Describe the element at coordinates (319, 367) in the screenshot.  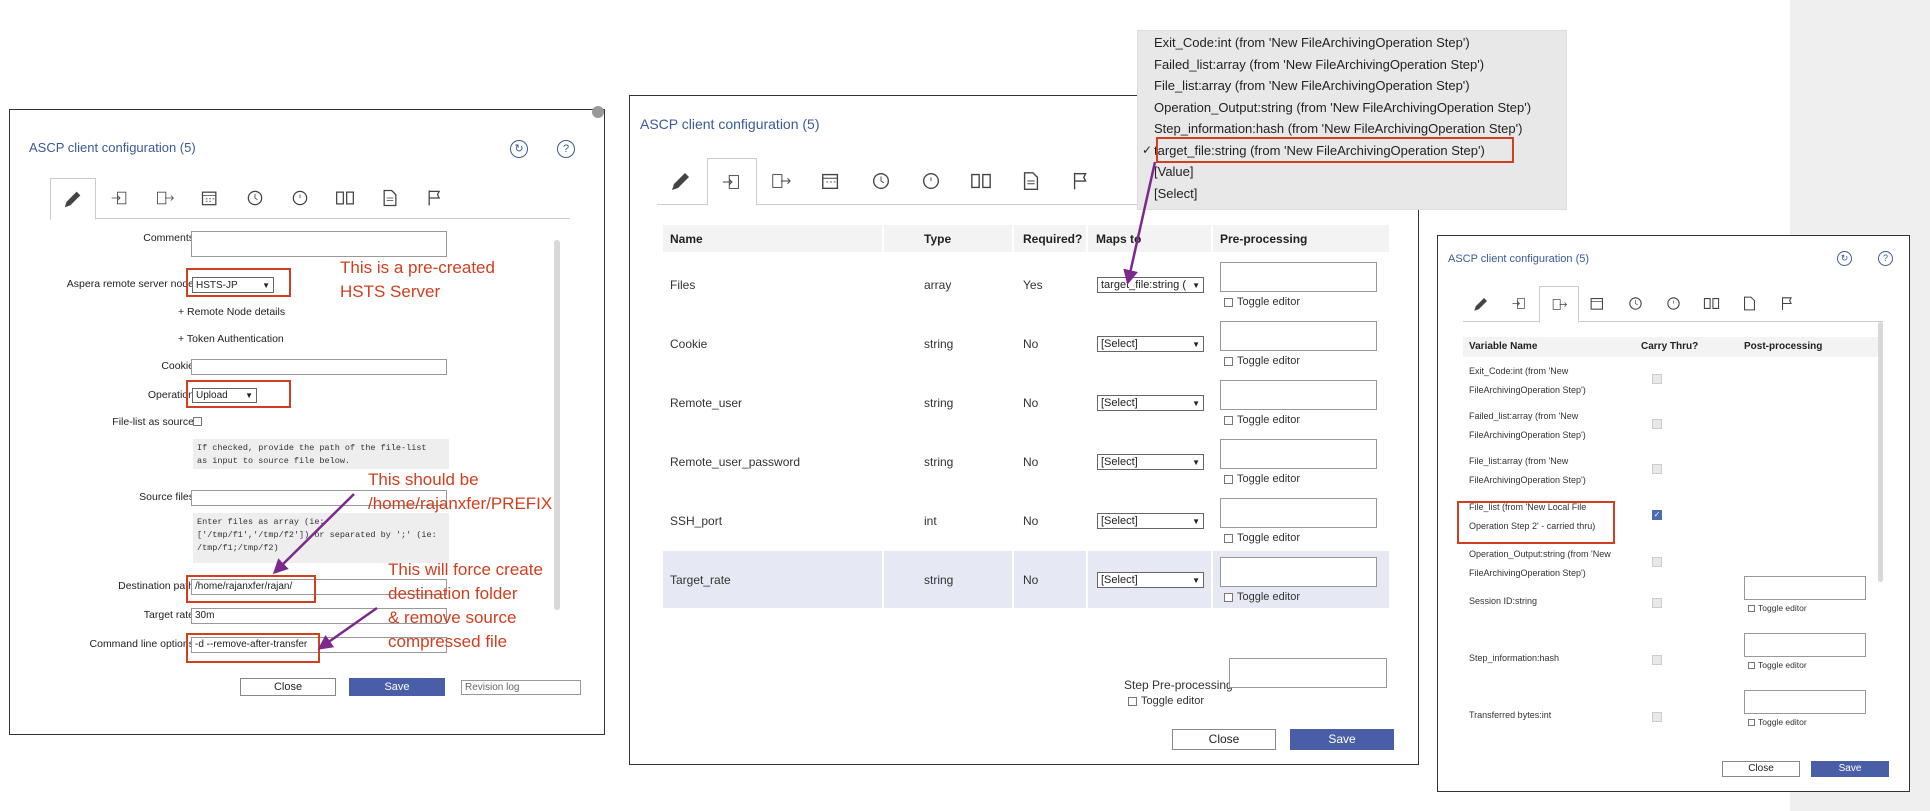
I see `cookie-field` at that location.